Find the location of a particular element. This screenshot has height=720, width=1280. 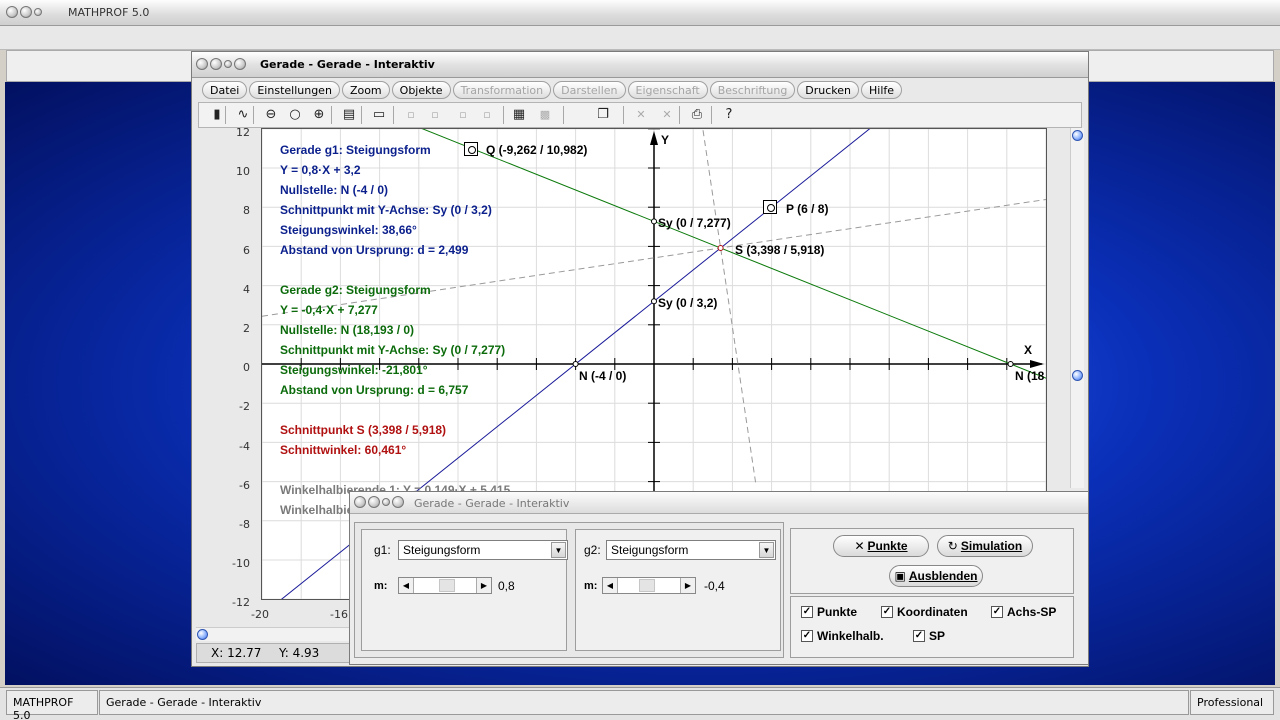

table-icon: ▦ is located at coordinates (519, 115).